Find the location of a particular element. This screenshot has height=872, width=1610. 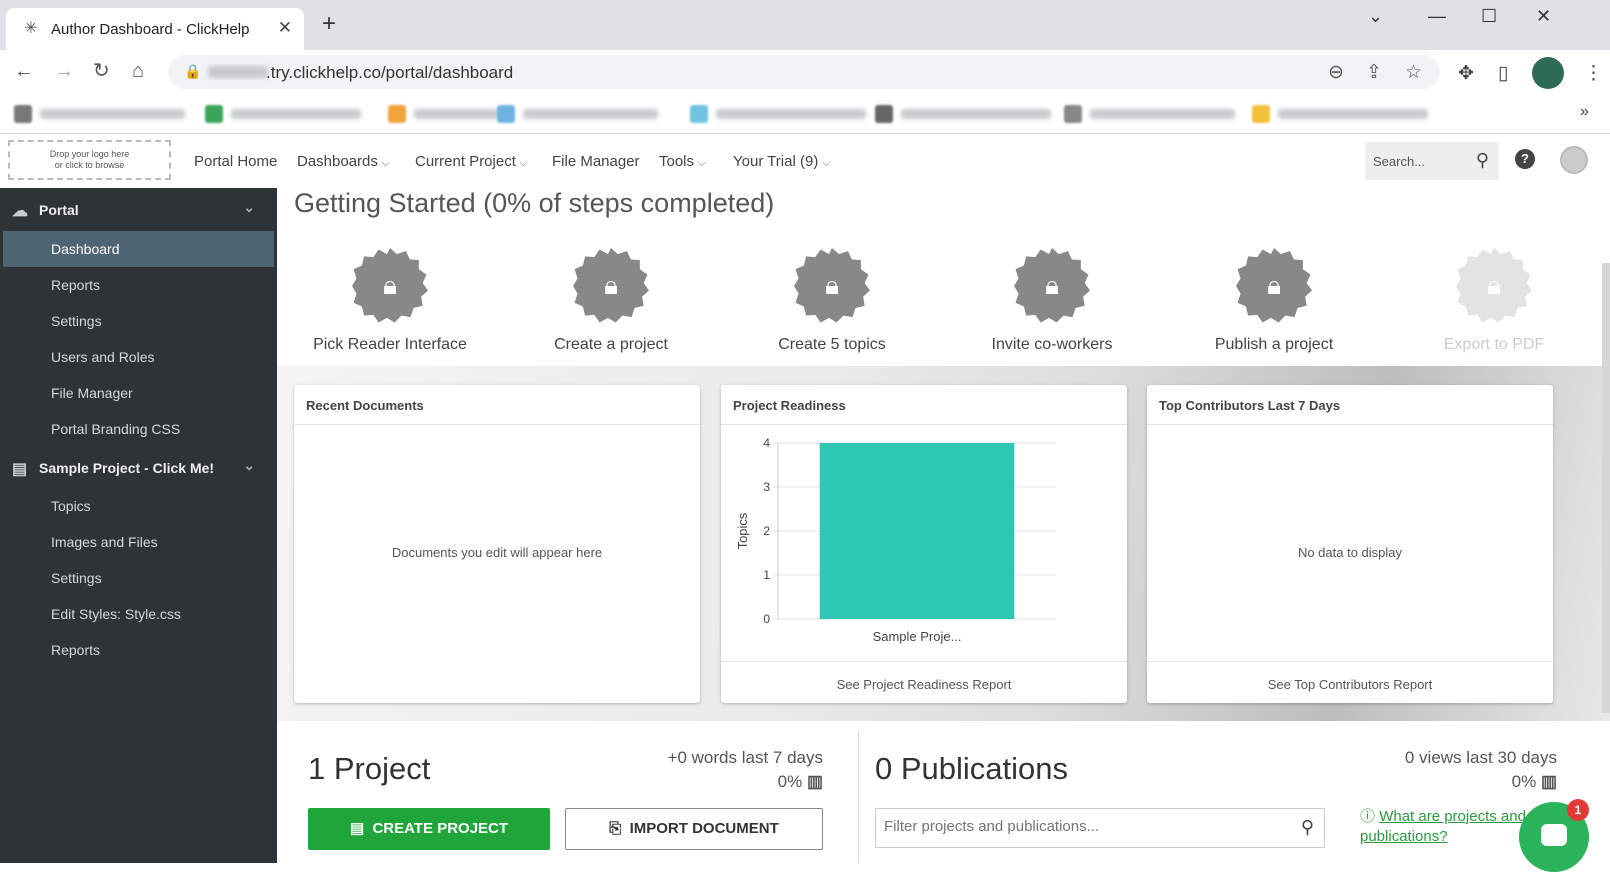

more-bookmarks-icon: » is located at coordinates (1584, 112).